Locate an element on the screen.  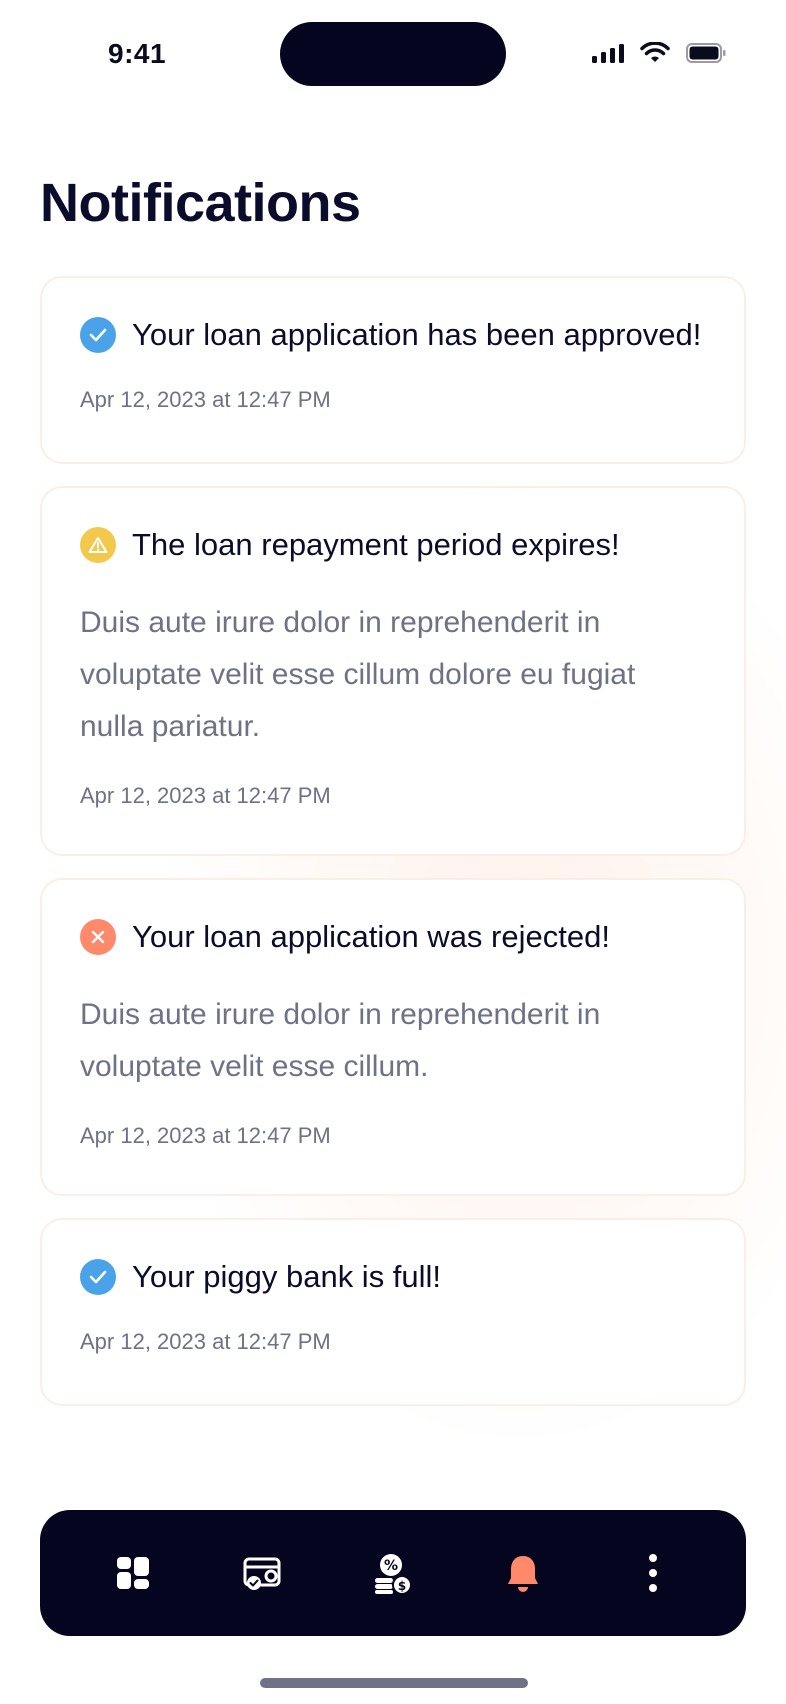
notification-header: Your loan application was rejected! is located at coordinates (393, 936).